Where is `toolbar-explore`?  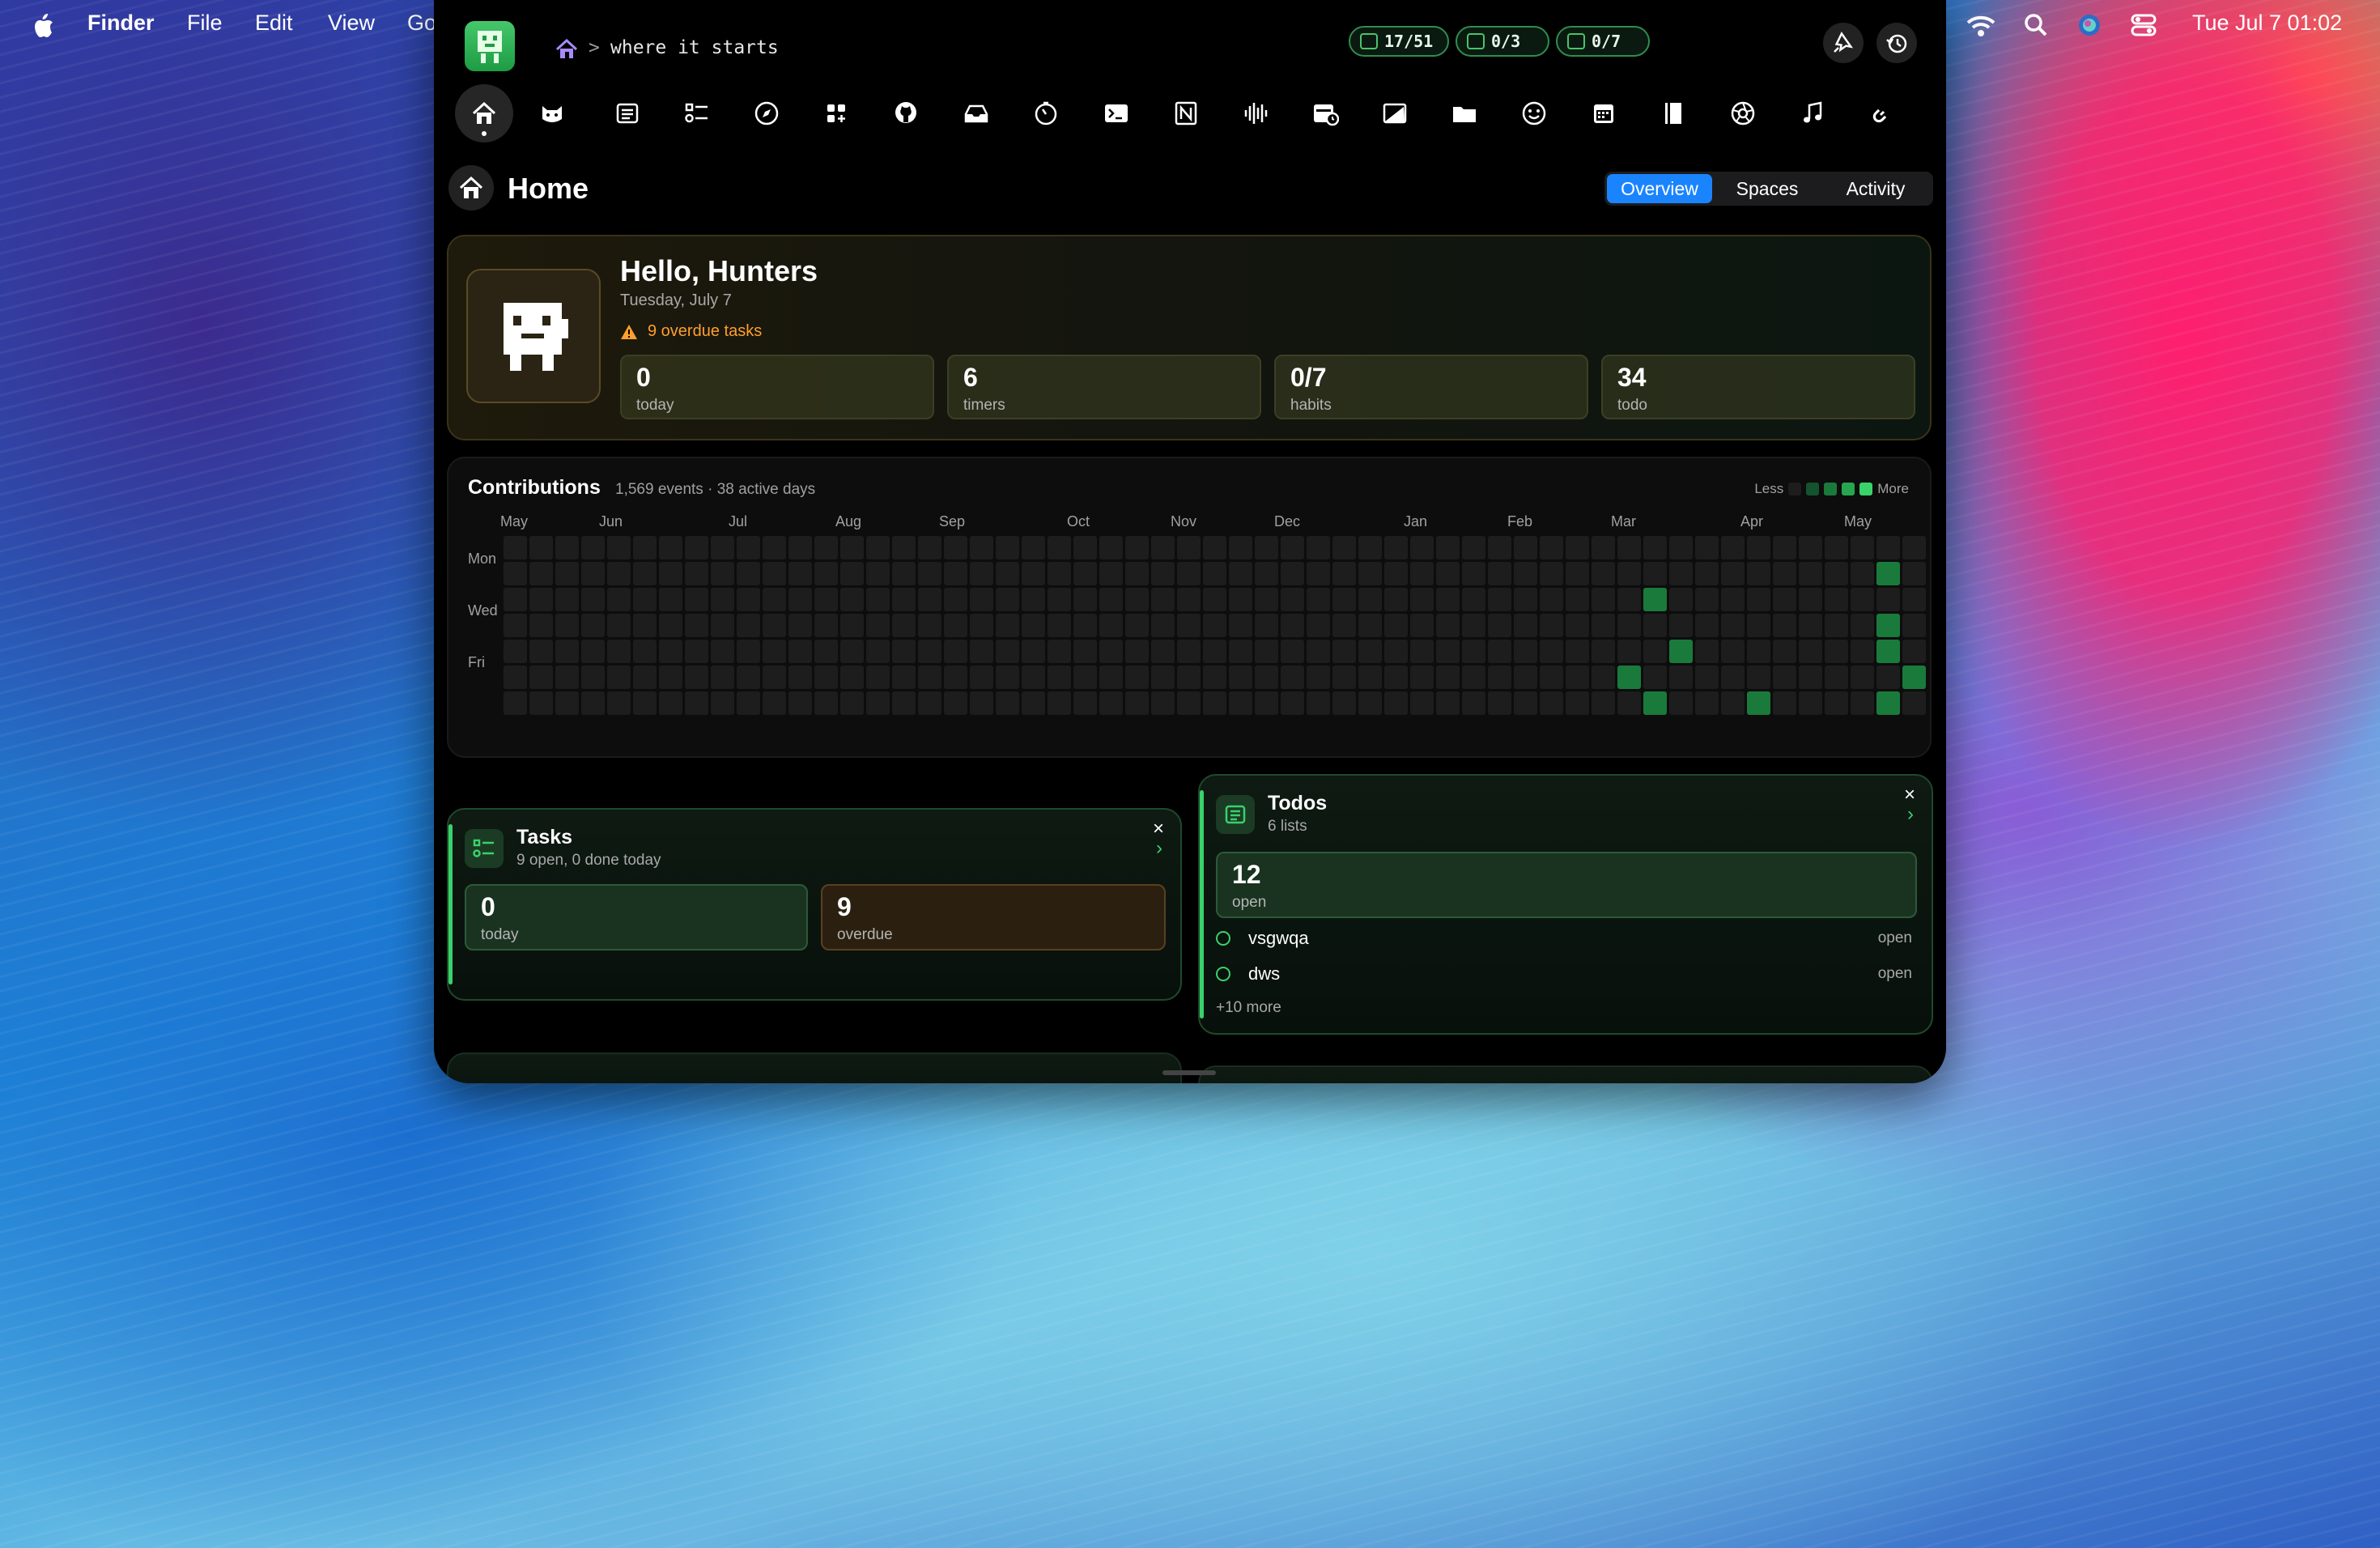
toolbar-explore is located at coordinates (766, 113).